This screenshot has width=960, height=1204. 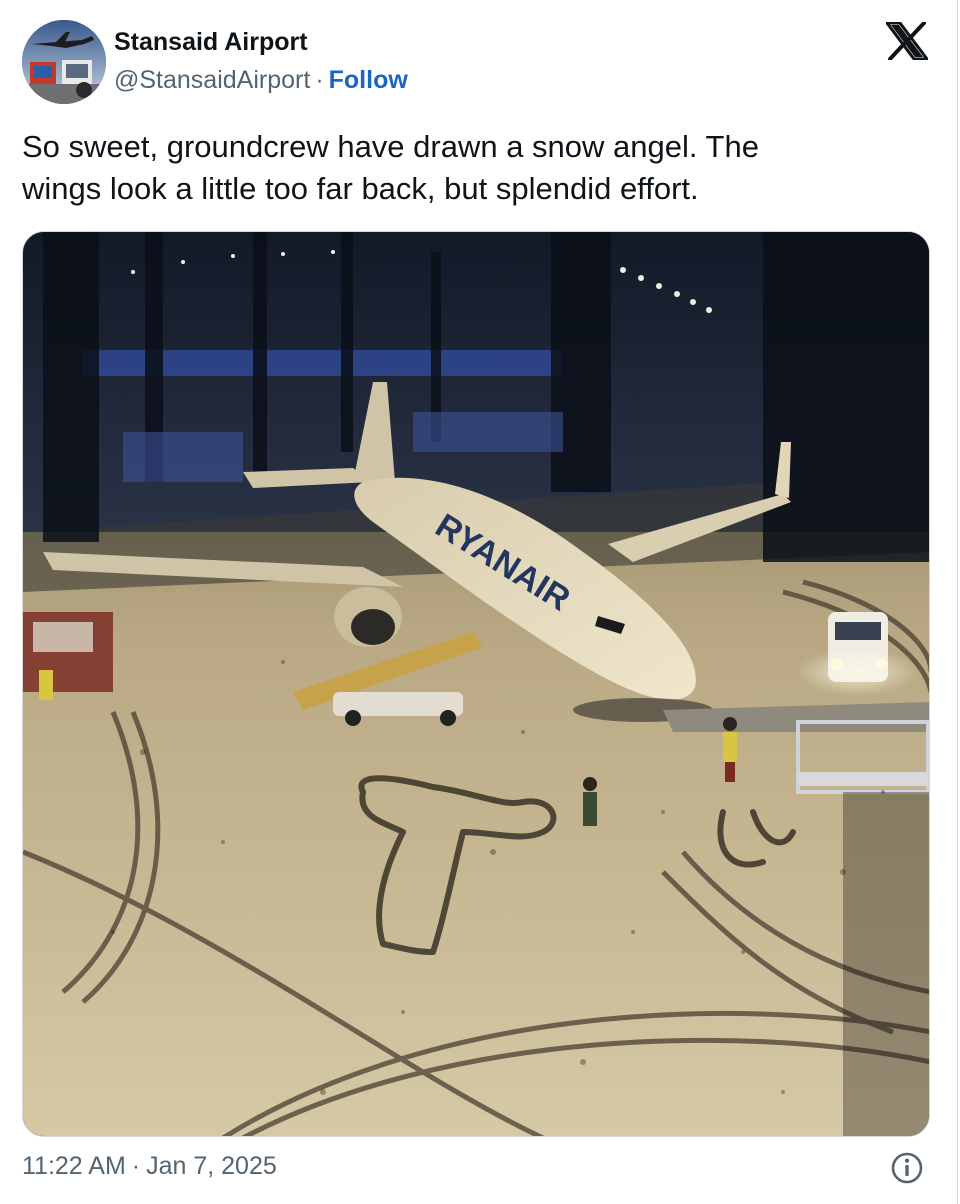 I want to click on display-name: Stansaid Airport, so click(x=211, y=42).